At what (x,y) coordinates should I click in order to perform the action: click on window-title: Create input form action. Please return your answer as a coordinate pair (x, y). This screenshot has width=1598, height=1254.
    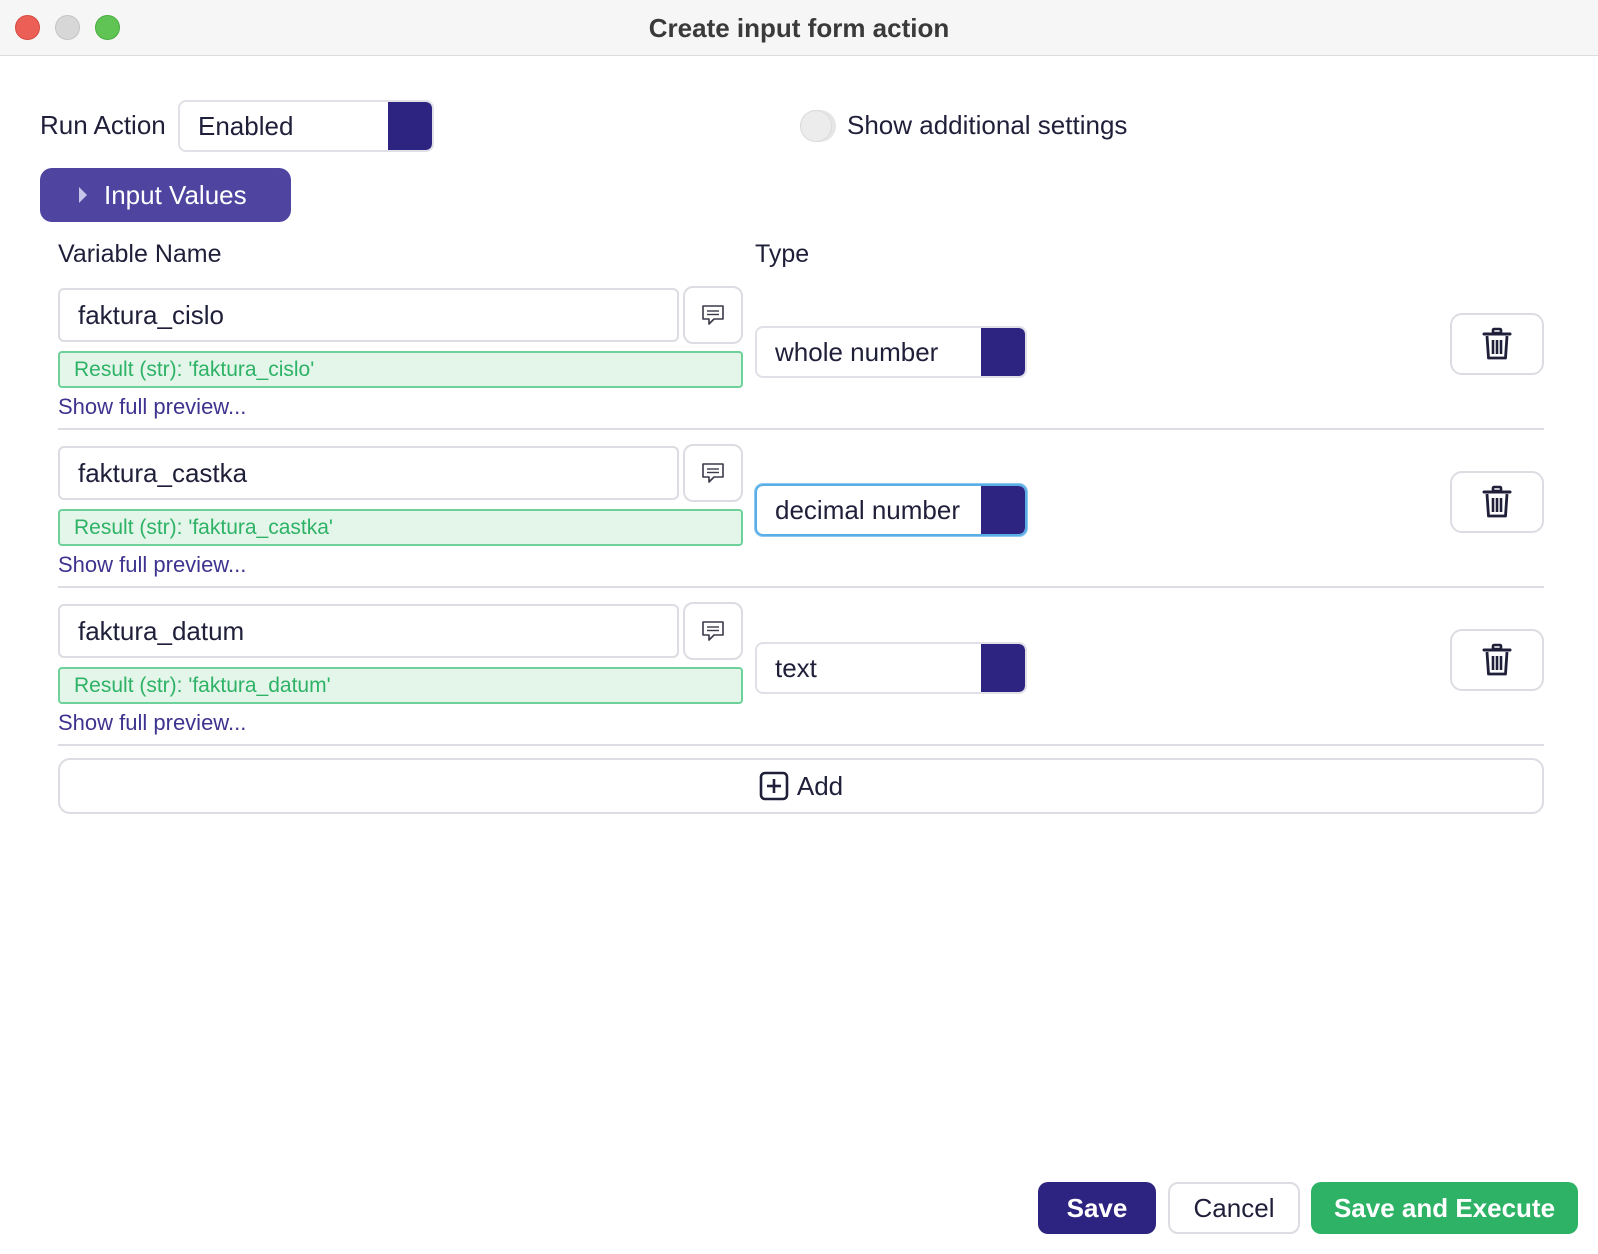
    Looking at the image, I should click on (799, 28).